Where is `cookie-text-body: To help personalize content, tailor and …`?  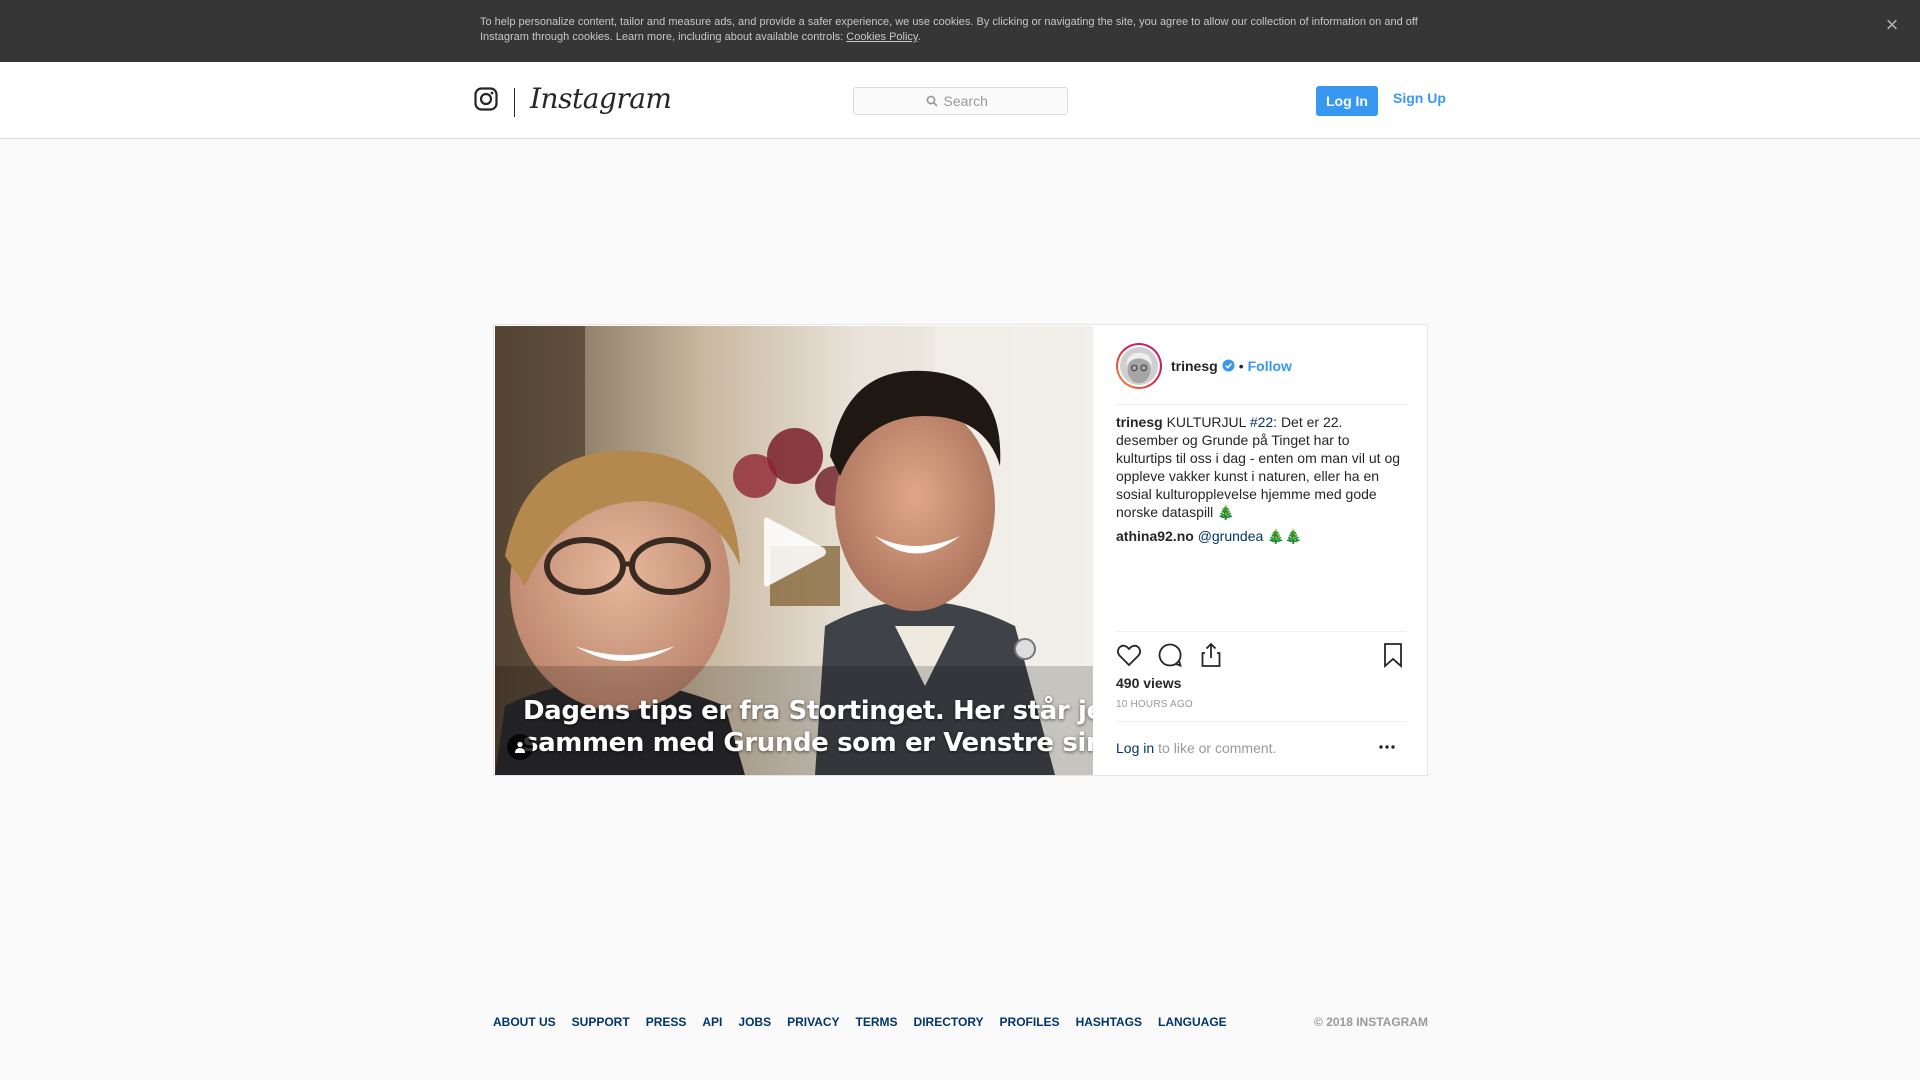 cookie-text-body: To help personalize content, tailor and … is located at coordinates (949, 29).